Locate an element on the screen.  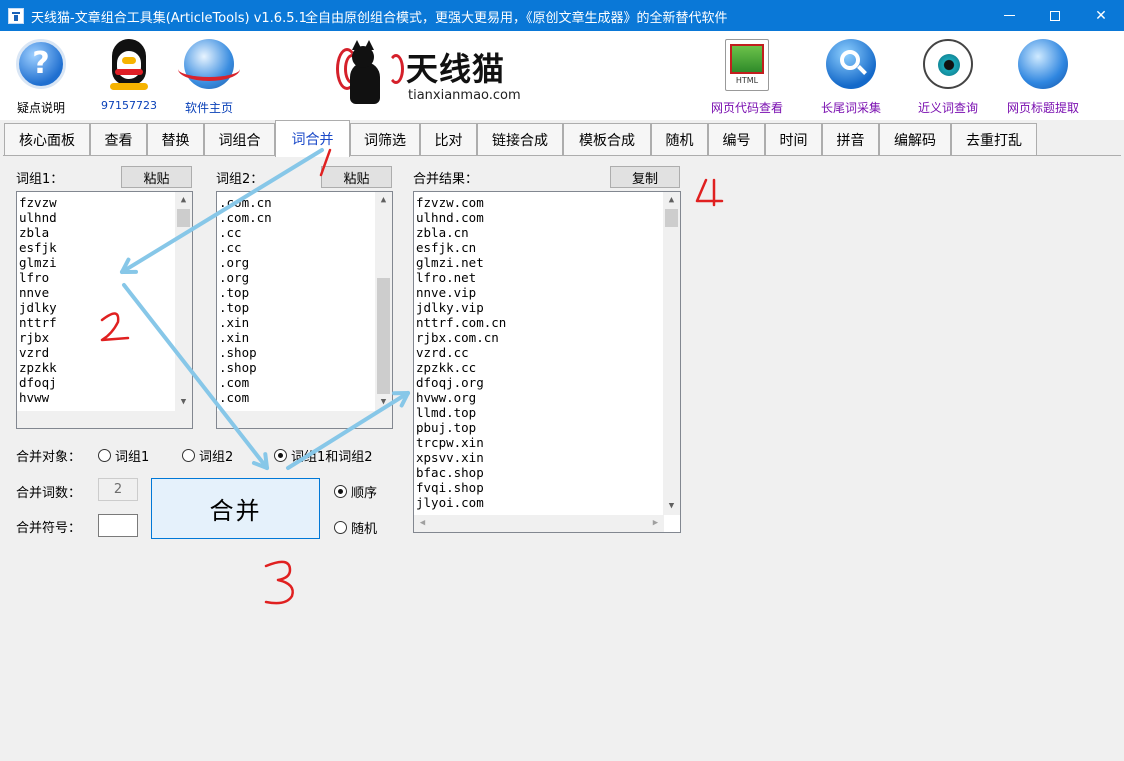
list-item: fvqi.shop is located at coordinates (461, 487).